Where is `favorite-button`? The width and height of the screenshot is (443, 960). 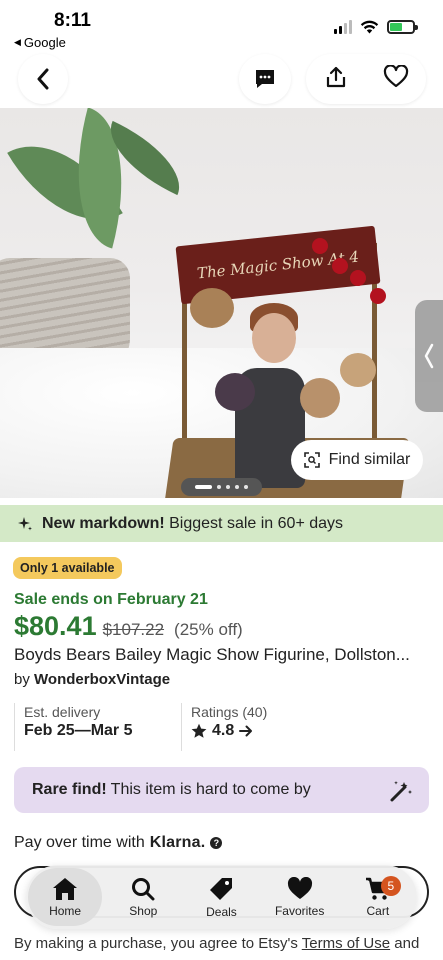 favorite-button is located at coordinates (396, 78).